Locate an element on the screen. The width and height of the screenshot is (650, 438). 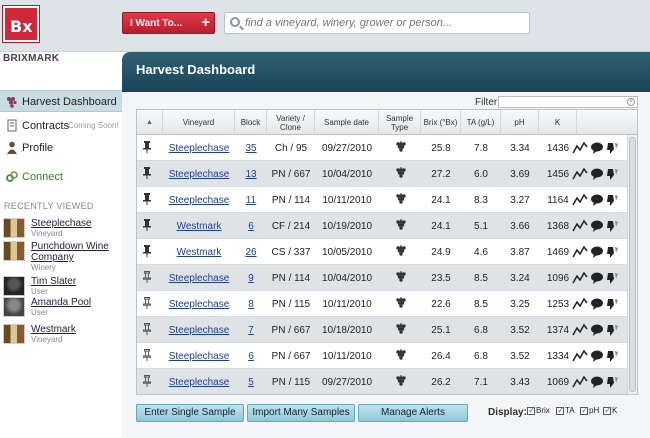
column-block: Block is located at coordinates (251, 122).